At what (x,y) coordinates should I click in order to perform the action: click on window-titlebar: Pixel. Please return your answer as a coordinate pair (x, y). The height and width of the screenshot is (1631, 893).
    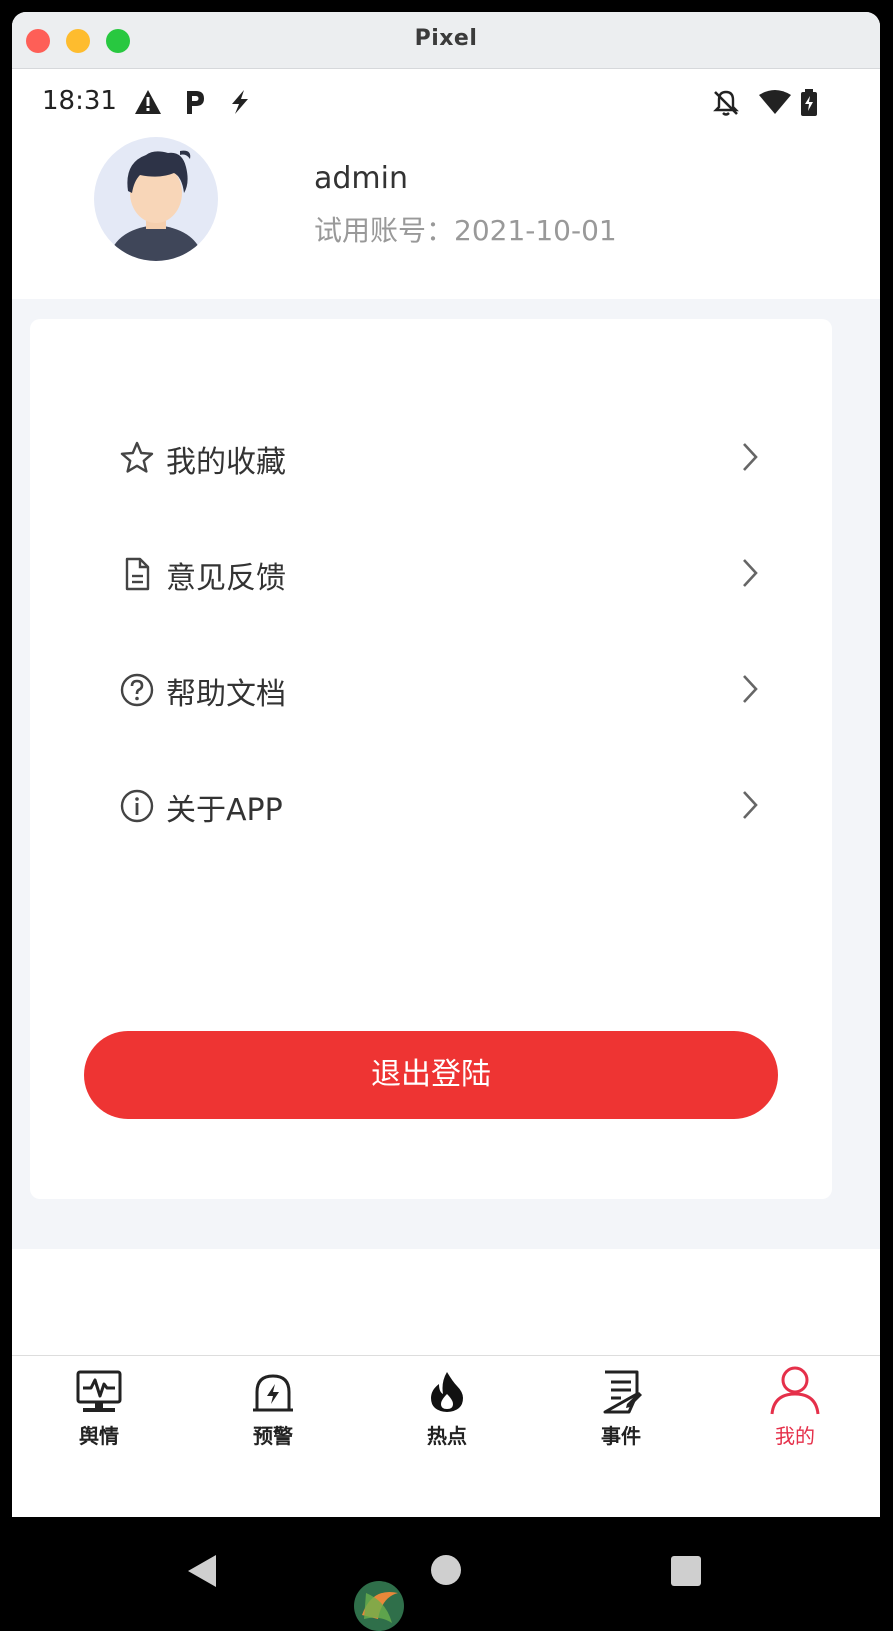
    Looking at the image, I should click on (446, 40).